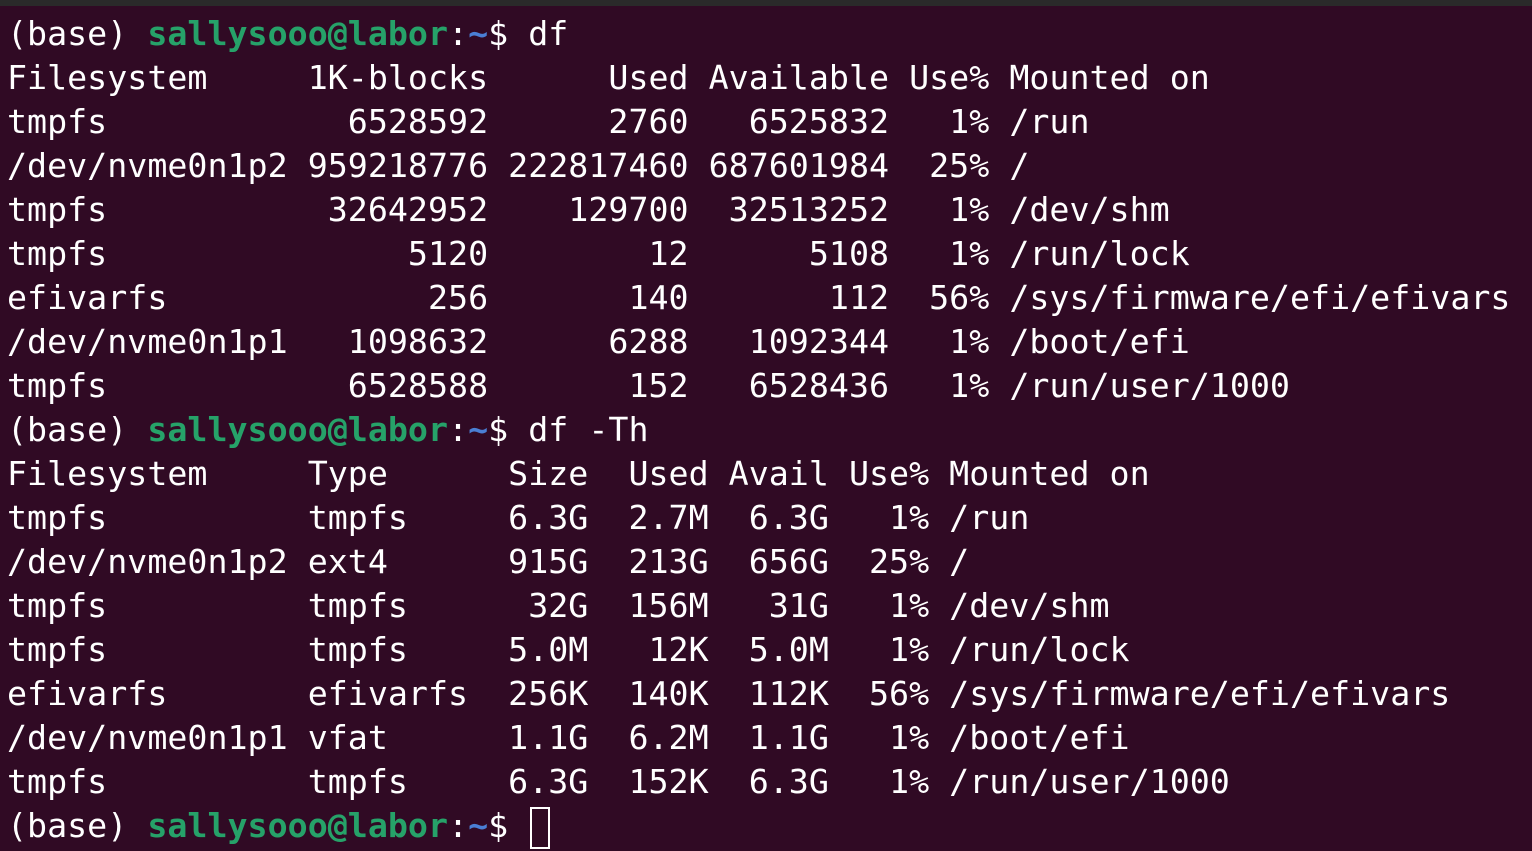  What do you see at coordinates (548, 33) in the screenshot?
I see `command-text: df` at bounding box center [548, 33].